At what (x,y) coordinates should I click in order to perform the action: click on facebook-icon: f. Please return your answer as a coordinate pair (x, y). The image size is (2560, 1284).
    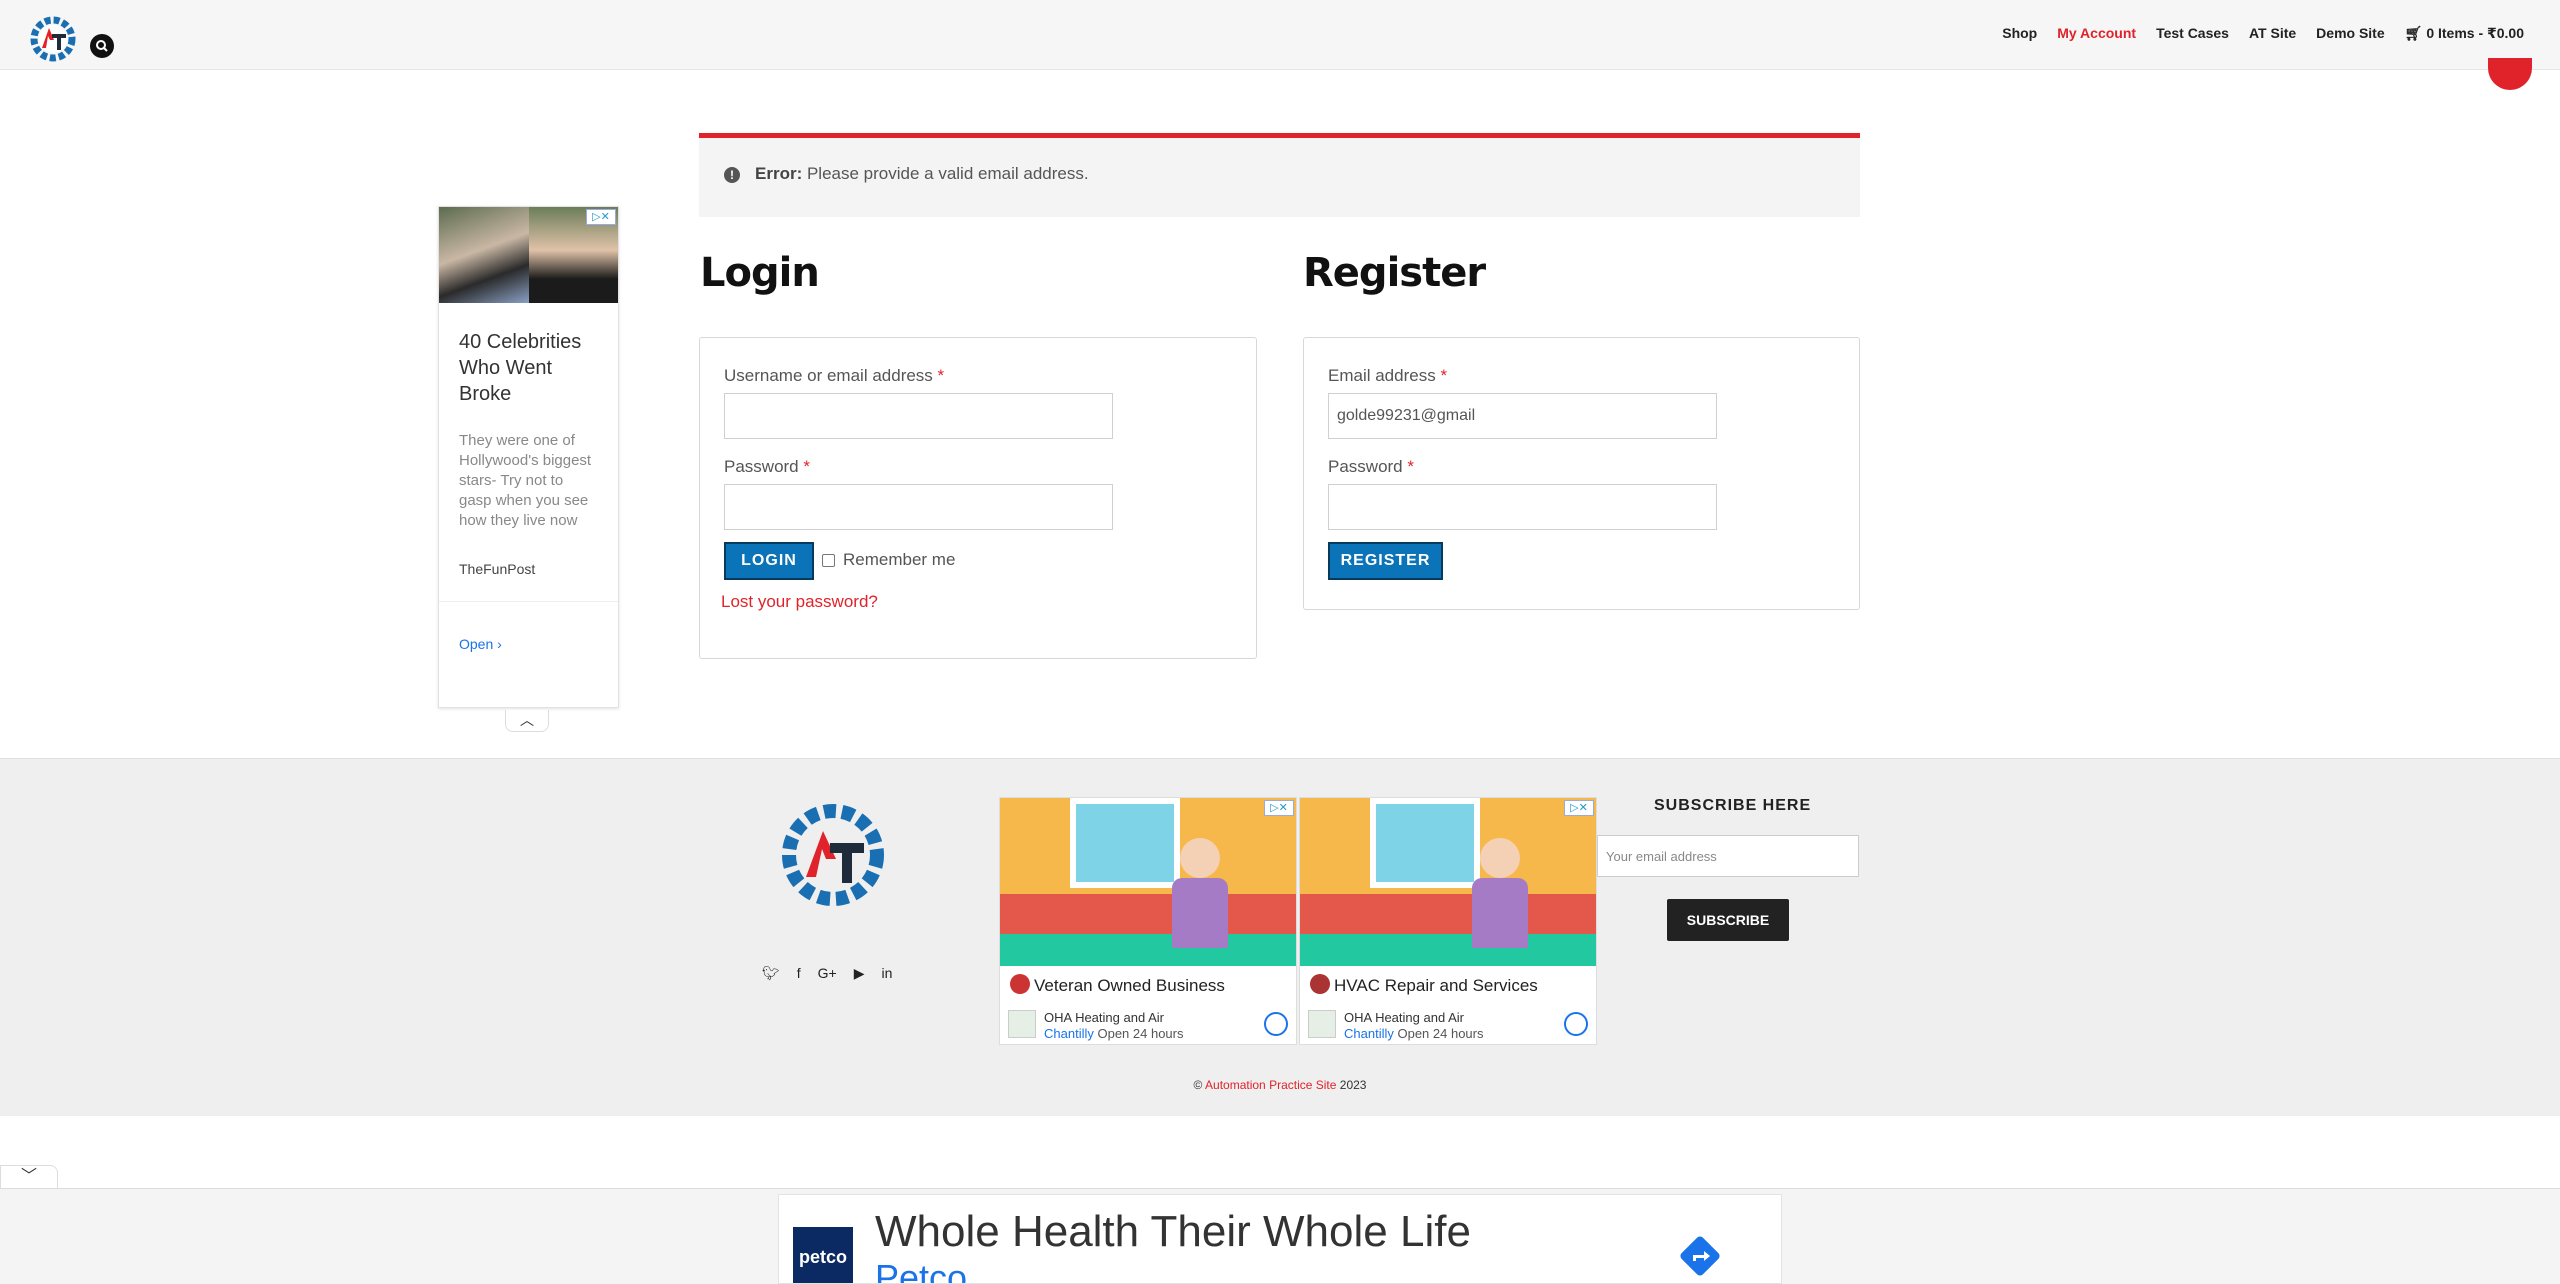
    Looking at the image, I should click on (799, 973).